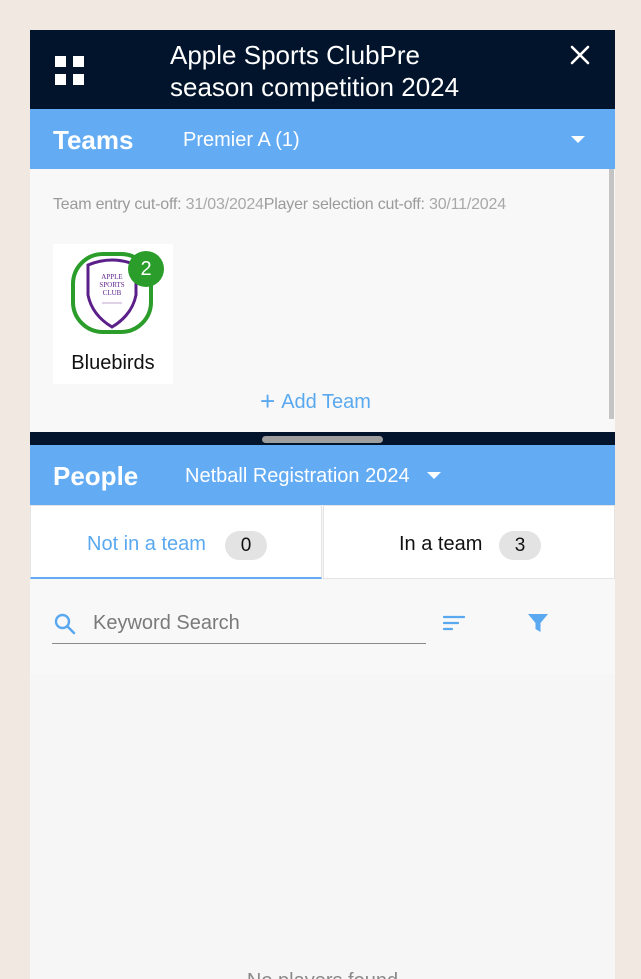  I want to click on grid-icon, so click(69, 70).